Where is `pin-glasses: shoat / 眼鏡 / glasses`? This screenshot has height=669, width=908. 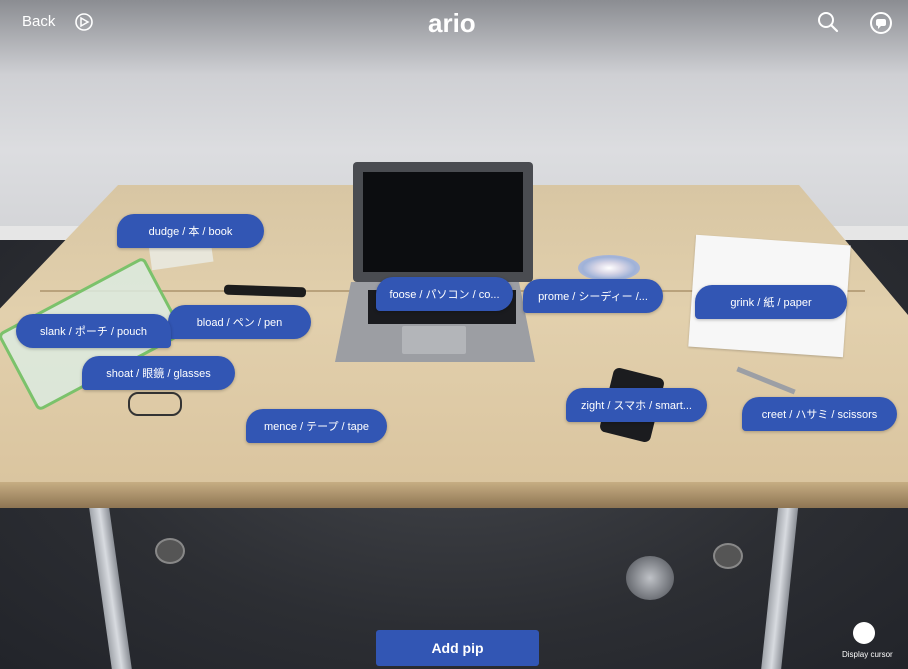
pin-glasses: shoat / 眼鏡 / glasses is located at coordinates (158, 373).